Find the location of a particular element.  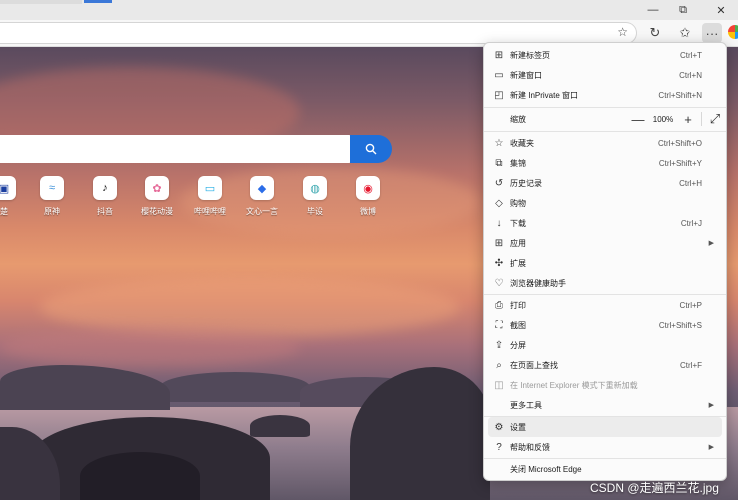

site-icon: ≈ is located at coordinates (52, 188).